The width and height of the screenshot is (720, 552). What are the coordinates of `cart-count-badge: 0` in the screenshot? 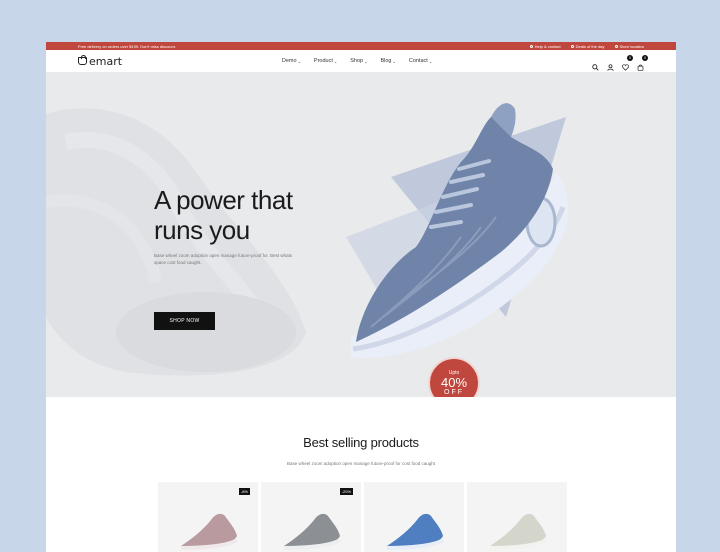 It's located at (645, 57).